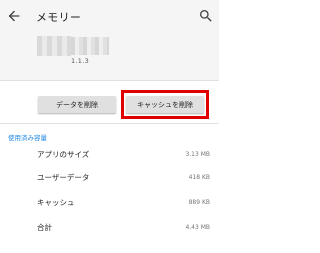 This screenshot has width=320, height=253. Describe the element at coordinates (197, 154) in the screenshot. I see `row-value-app-size: 3.13 MB` at that location.